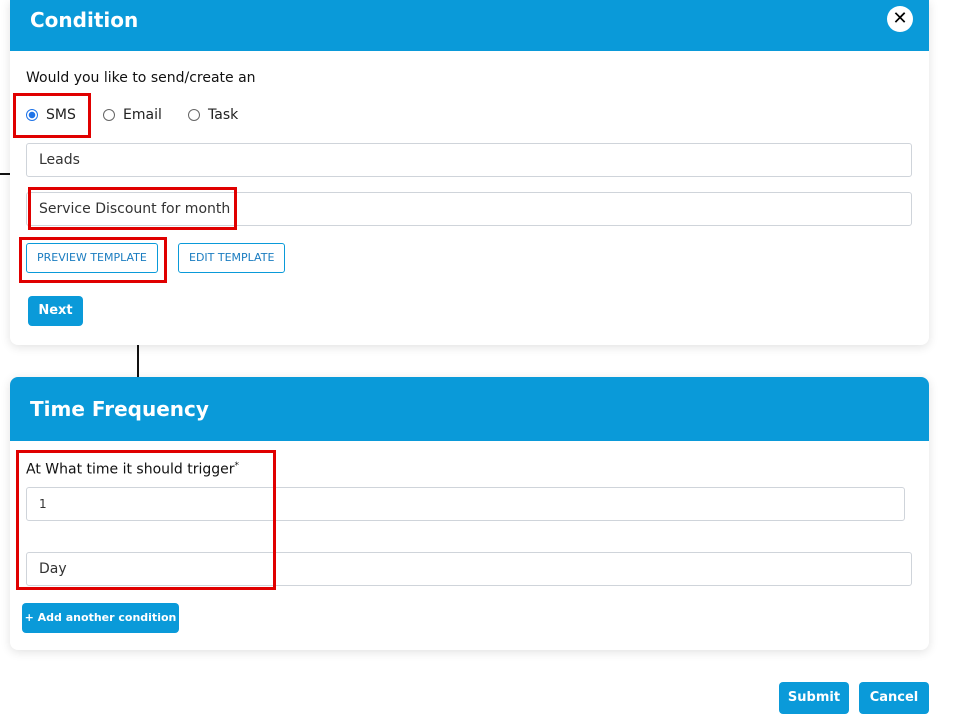 The height and width of the screenshot is (726, 967). What do you see at coordinates (142, 115) in the screenshot?
I see `radio-email-label: Email` at bounding box center [142, 115].